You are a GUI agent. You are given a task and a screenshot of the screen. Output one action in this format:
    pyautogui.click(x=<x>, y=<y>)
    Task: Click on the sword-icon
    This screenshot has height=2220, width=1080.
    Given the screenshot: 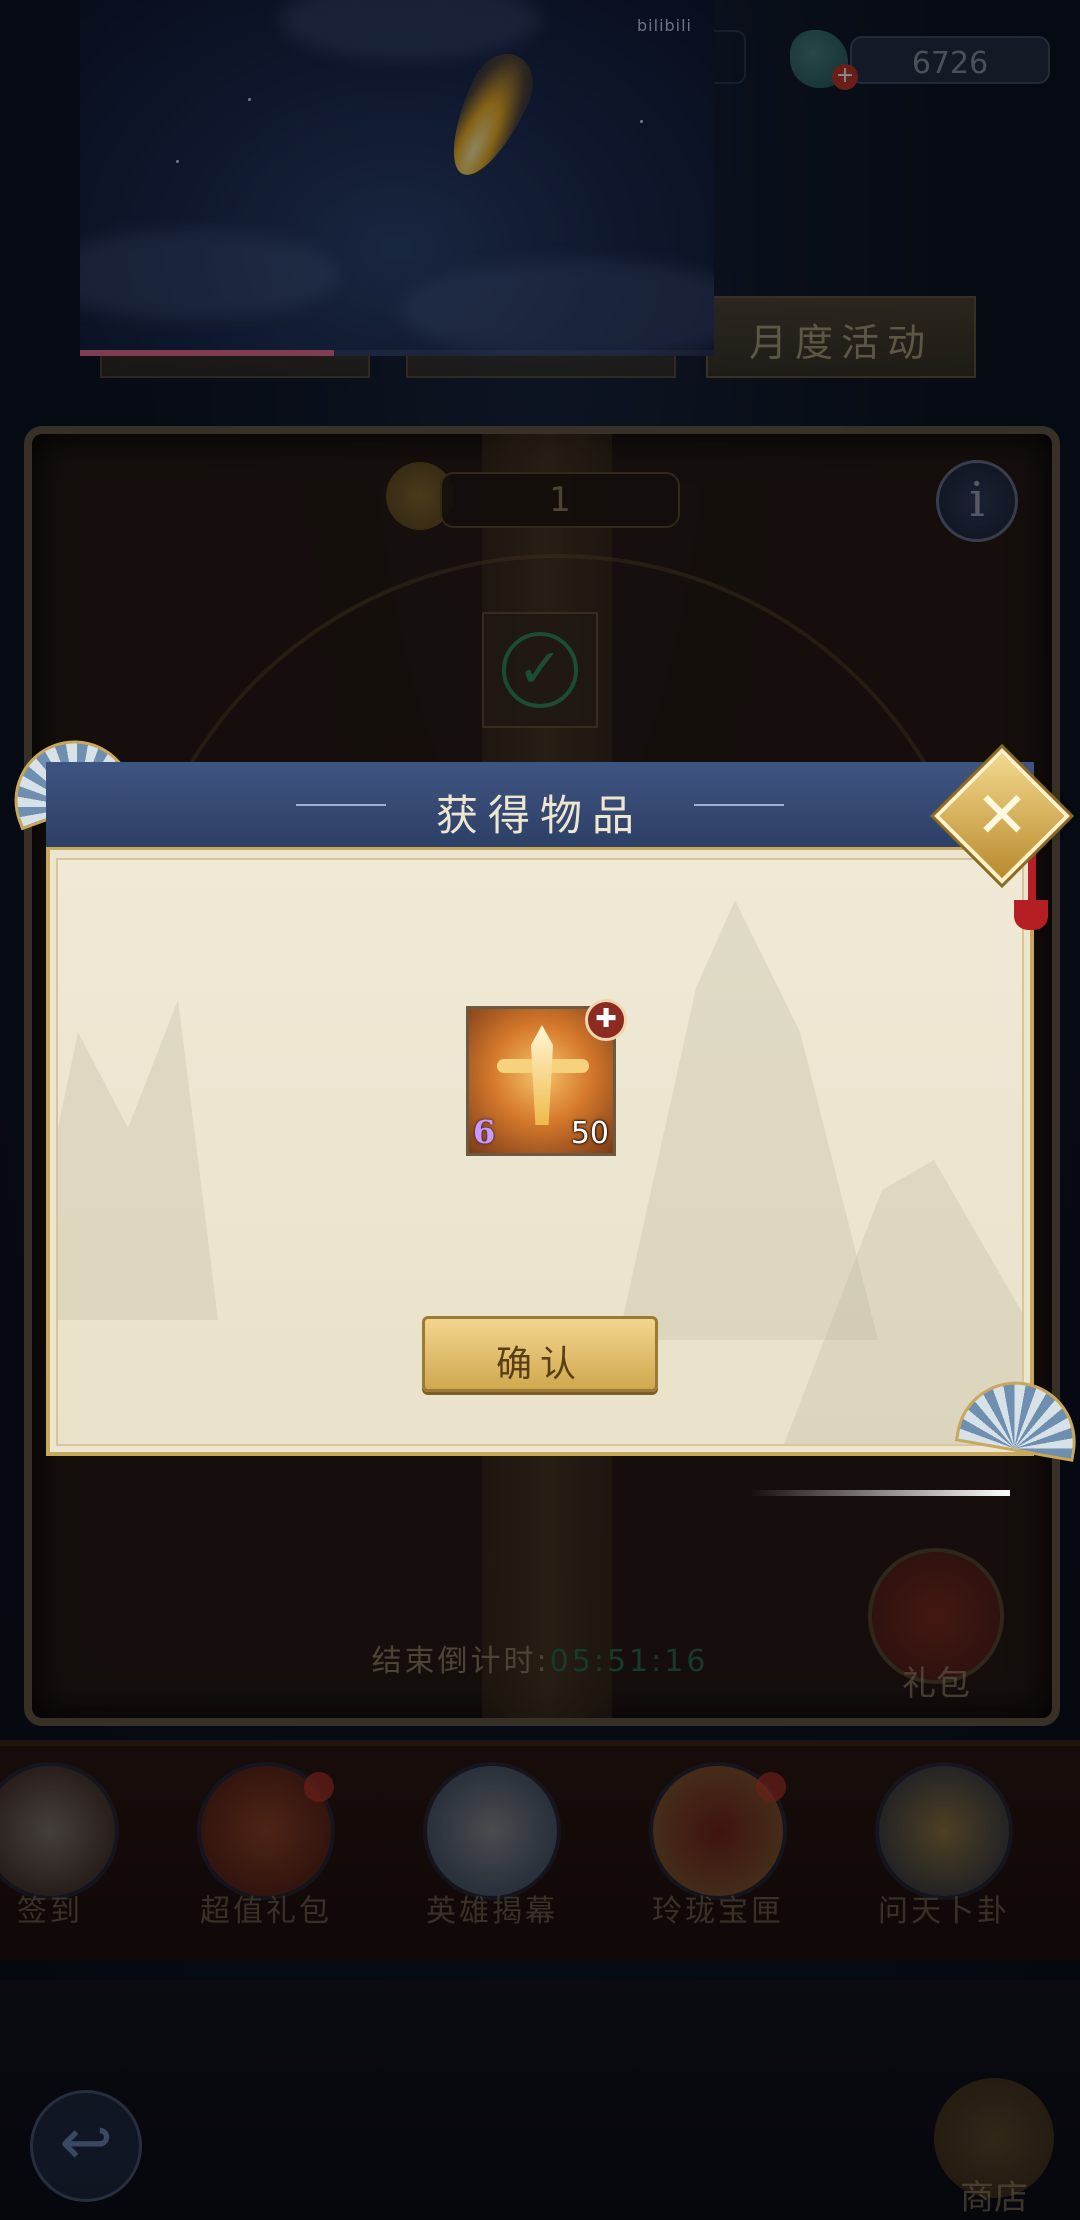 What is the action you would take?
    pyautogui.click(x=542, y=1075)
    